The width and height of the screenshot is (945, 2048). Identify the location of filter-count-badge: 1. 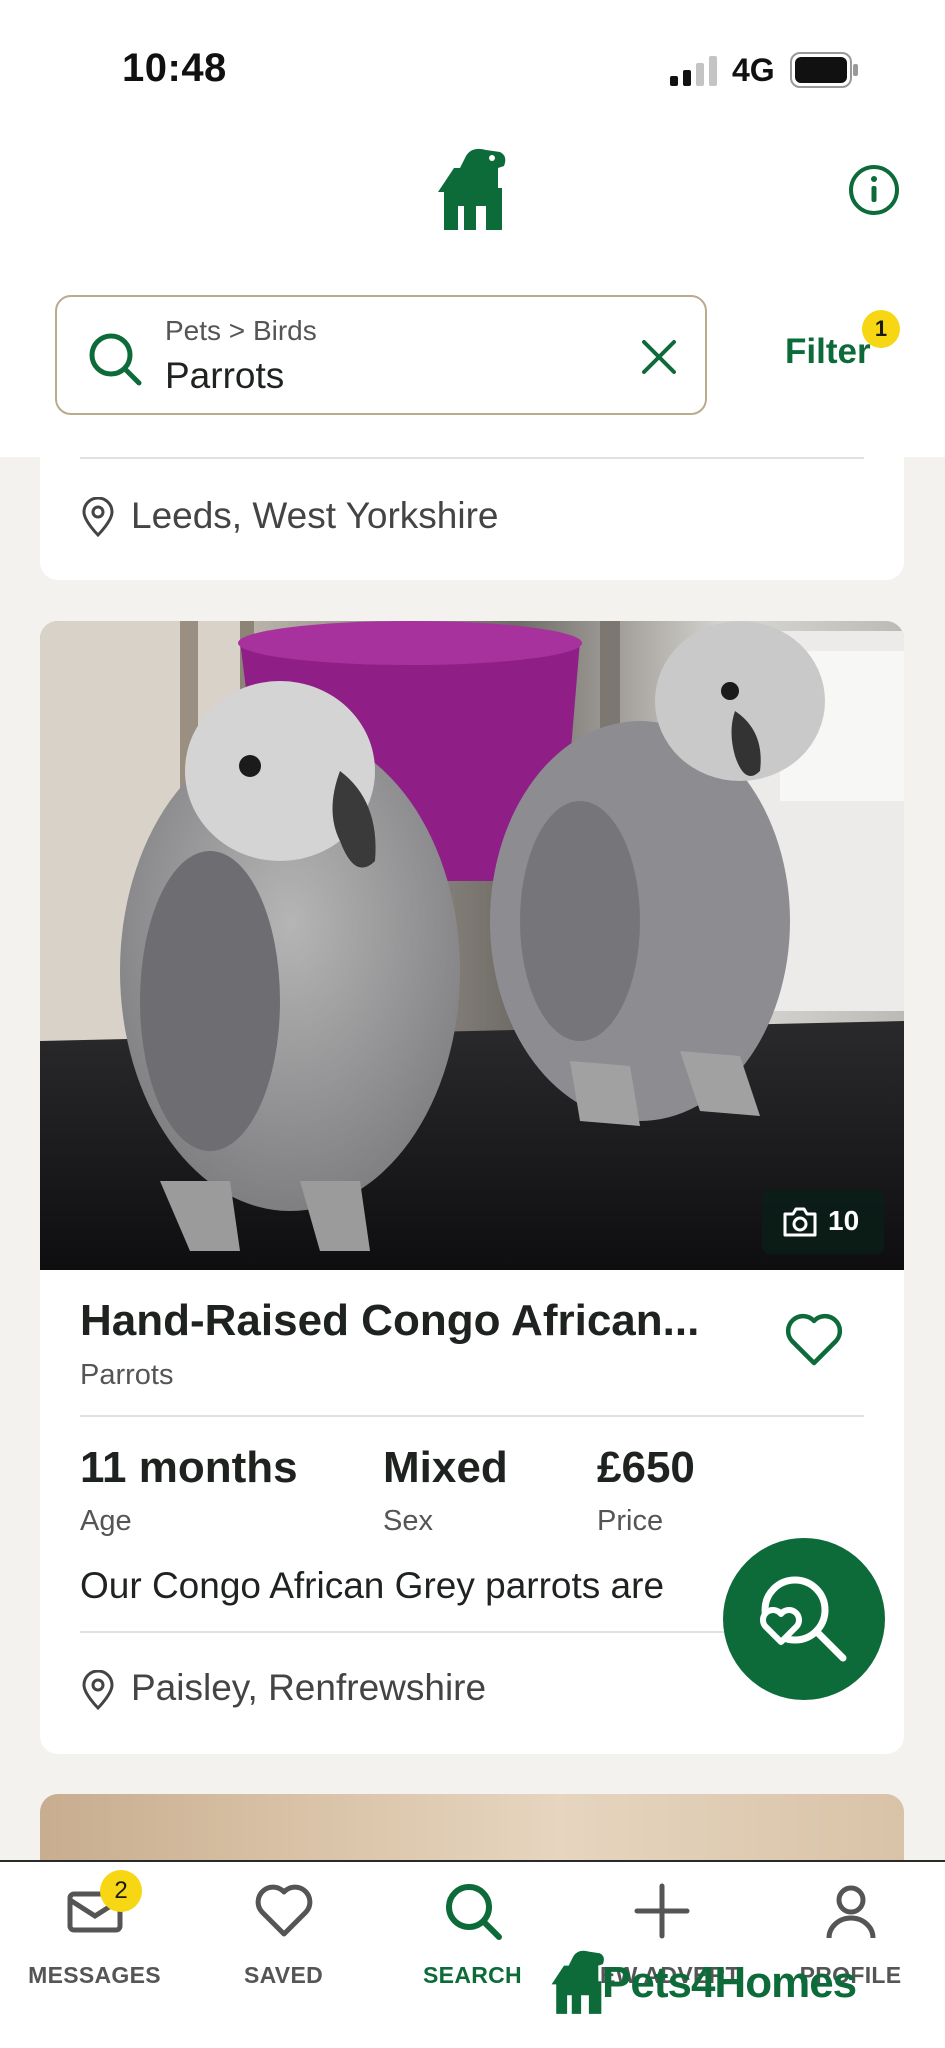
(881, 329).